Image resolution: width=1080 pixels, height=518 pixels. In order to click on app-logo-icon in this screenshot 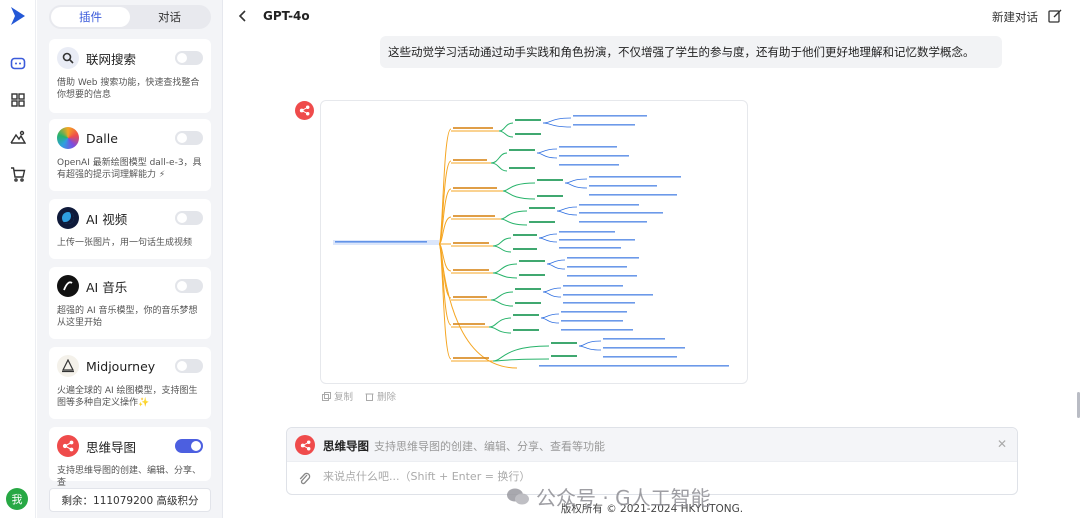, I will do `click(18, 16)`.